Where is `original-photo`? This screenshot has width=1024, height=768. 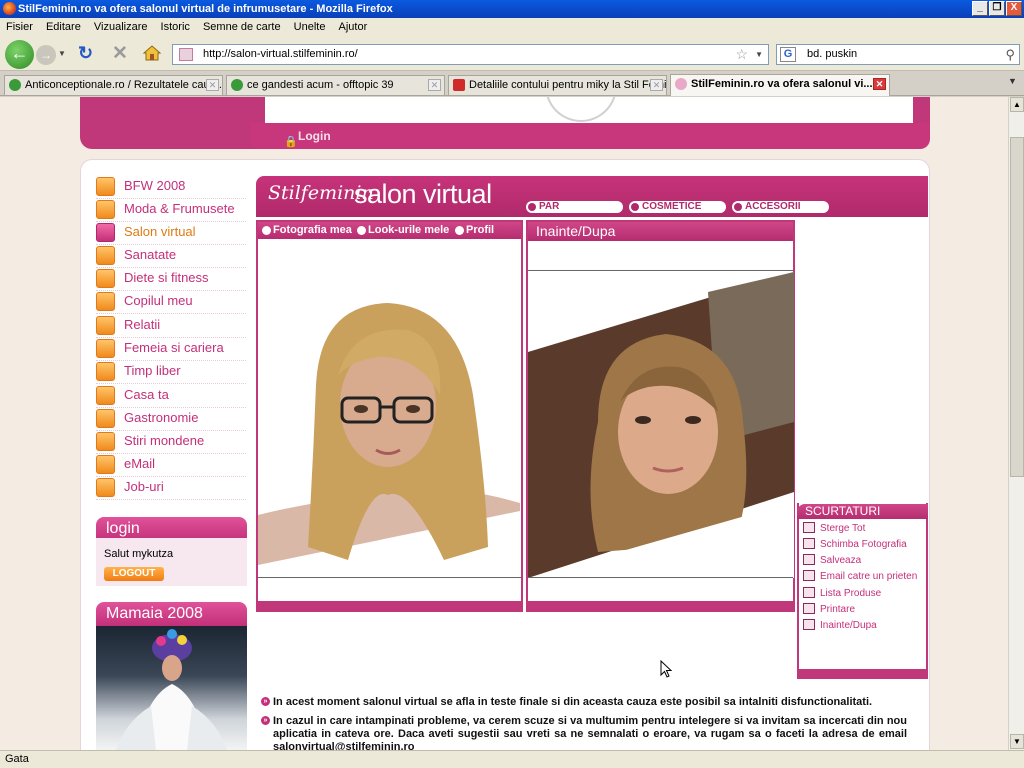 original-photo is located at coordinates (661, 425).